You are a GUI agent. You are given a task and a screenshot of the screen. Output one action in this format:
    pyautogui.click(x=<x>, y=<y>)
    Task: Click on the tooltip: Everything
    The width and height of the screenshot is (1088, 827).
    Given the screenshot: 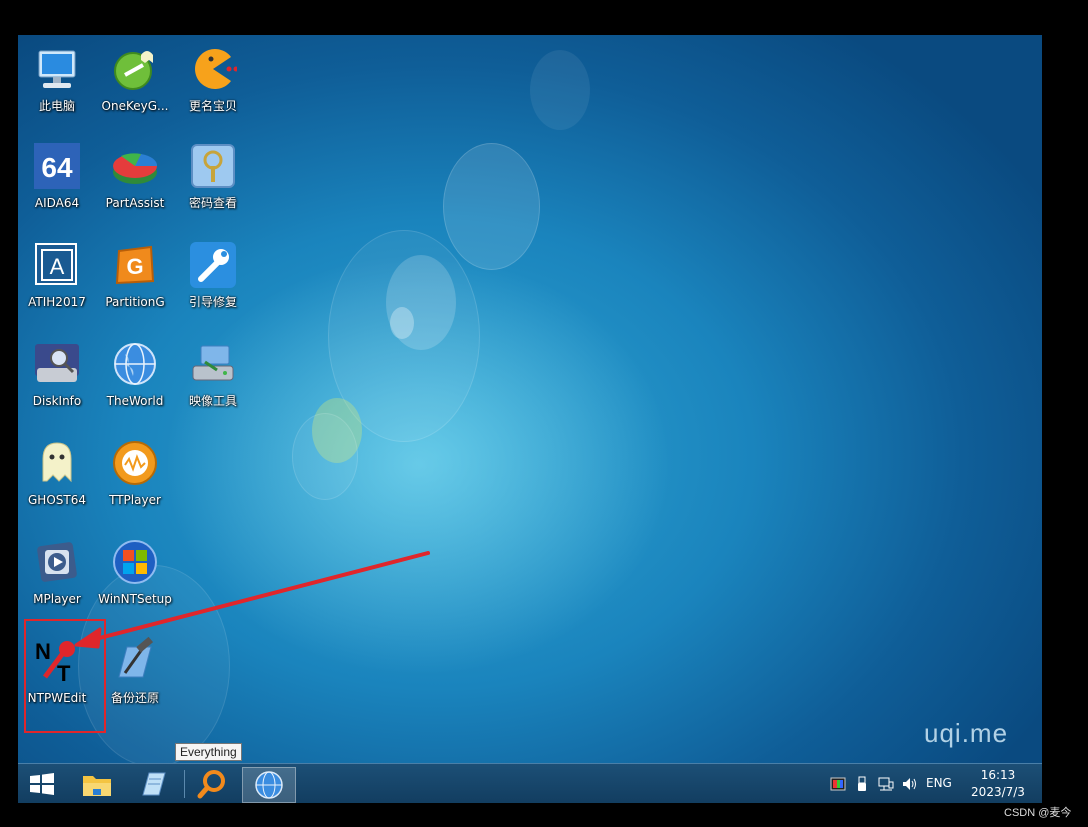 What is the action you would take?
    pyautogui.click(x=208, y=752)
    